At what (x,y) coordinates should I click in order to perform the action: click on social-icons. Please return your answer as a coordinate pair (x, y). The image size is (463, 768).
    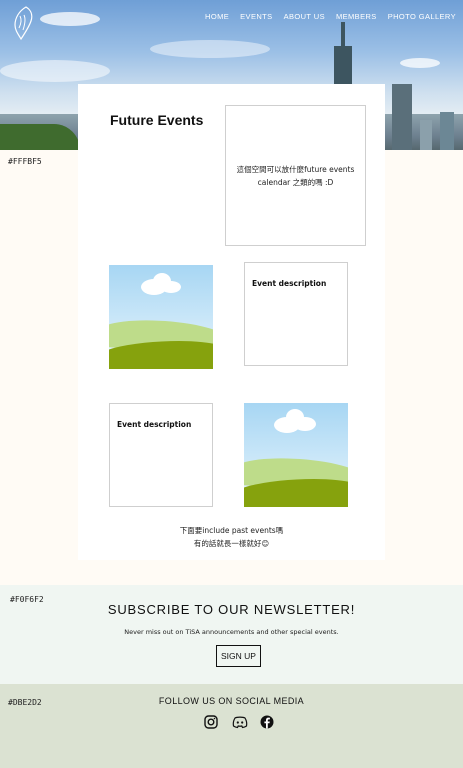
    Looking at the image, I should click on (239, 721).